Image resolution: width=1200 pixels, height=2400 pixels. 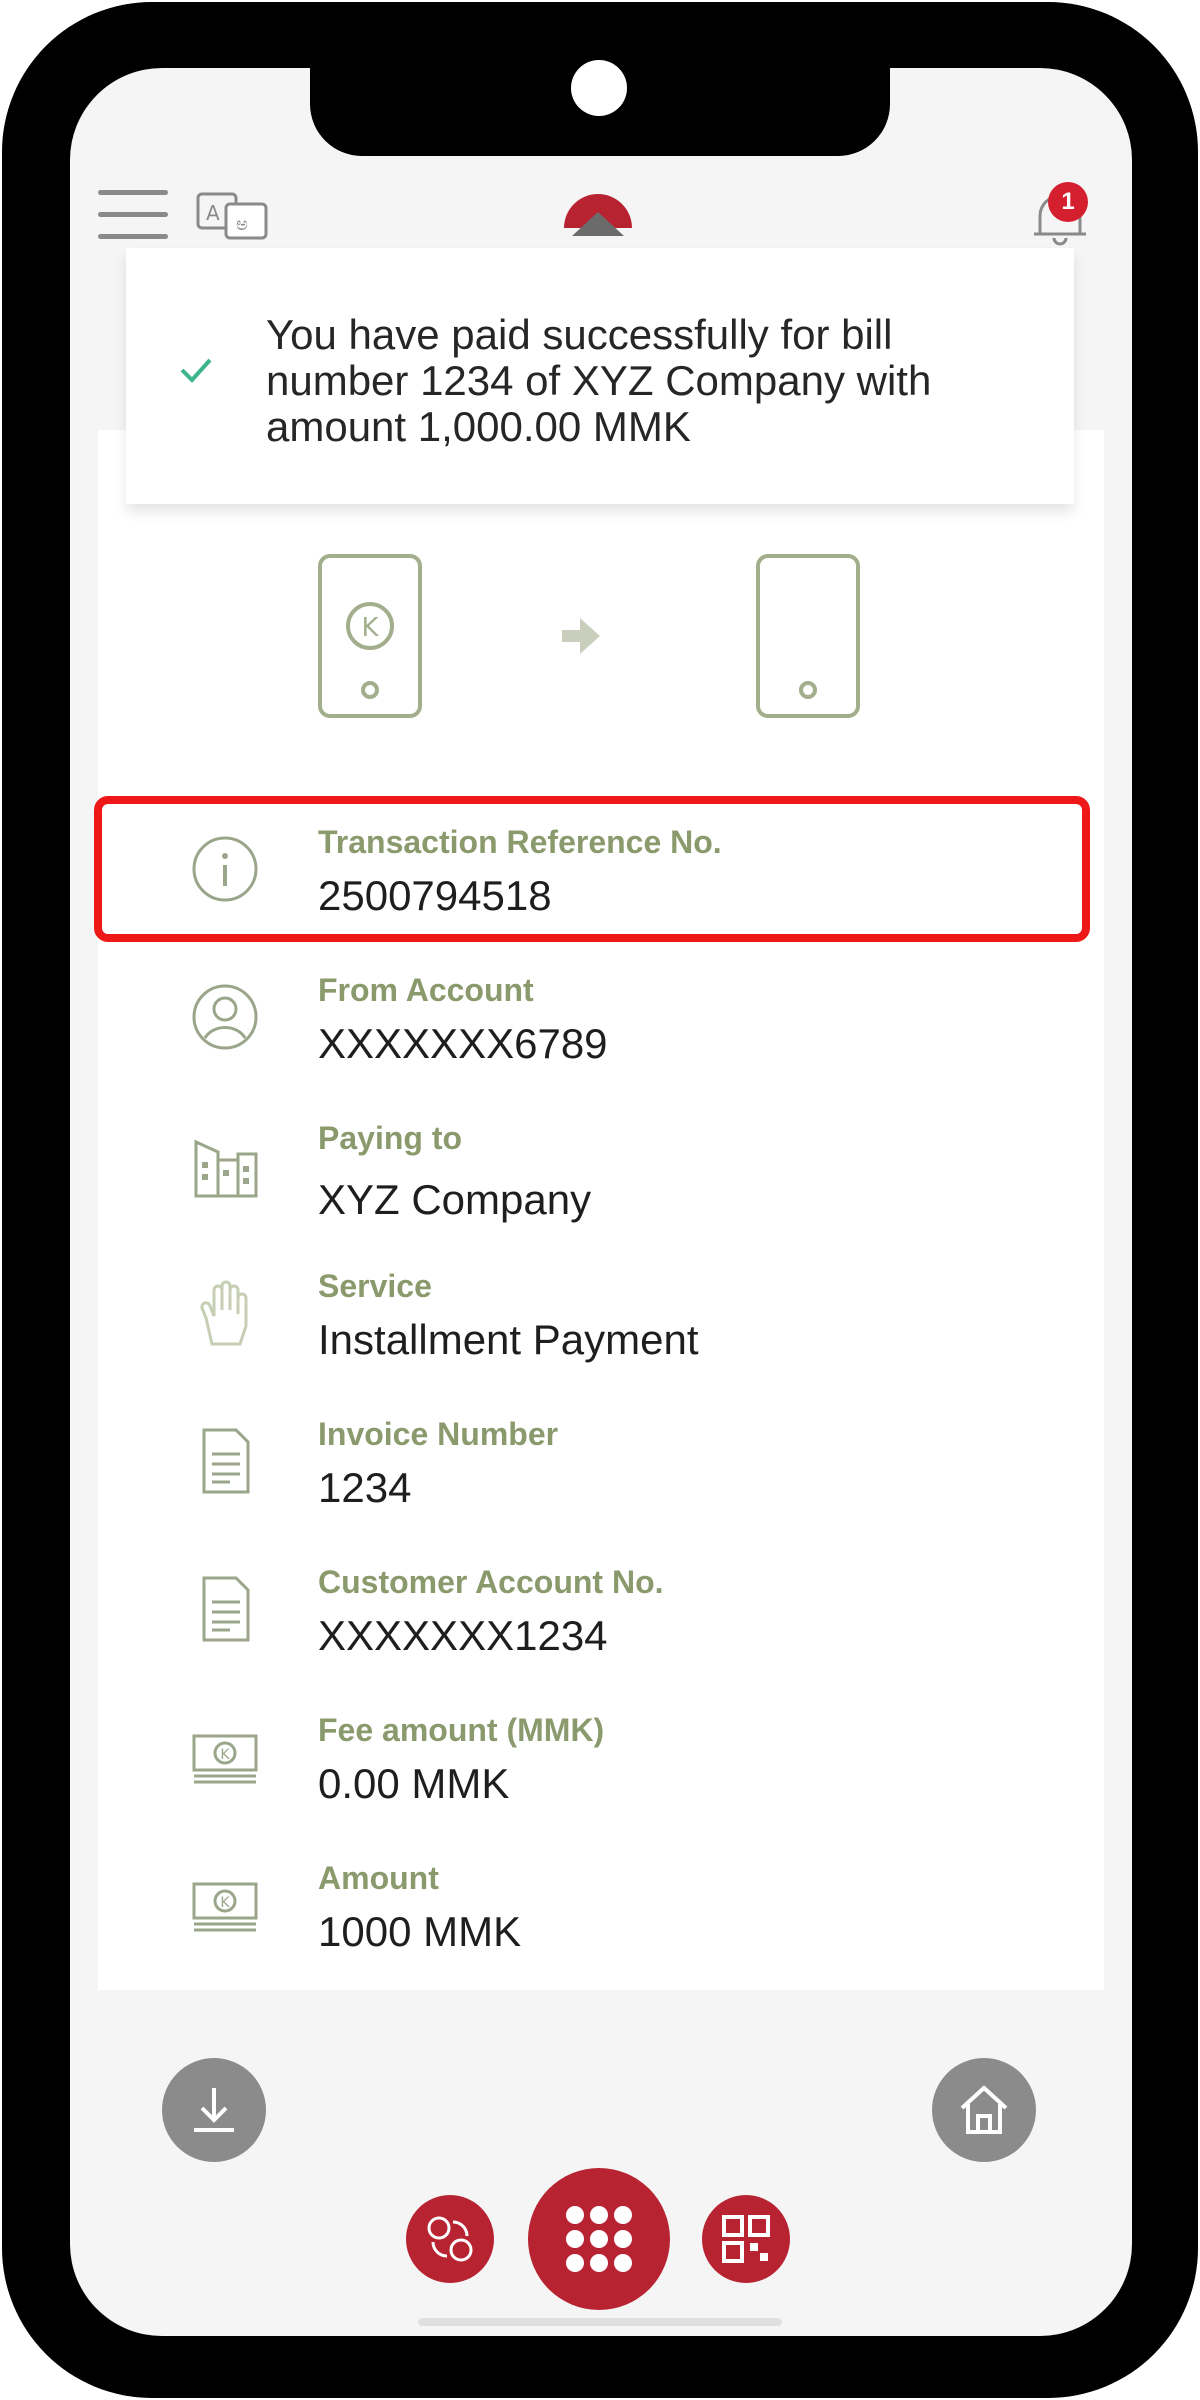 I want to click on download-icon, so click(x=214, y=2110).